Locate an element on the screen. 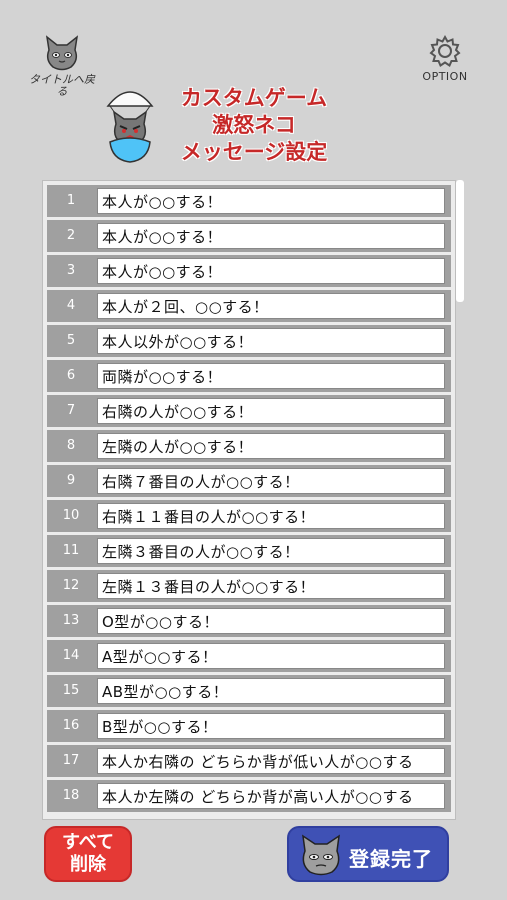  message-row: 14 is located at coordinates (249, 656).